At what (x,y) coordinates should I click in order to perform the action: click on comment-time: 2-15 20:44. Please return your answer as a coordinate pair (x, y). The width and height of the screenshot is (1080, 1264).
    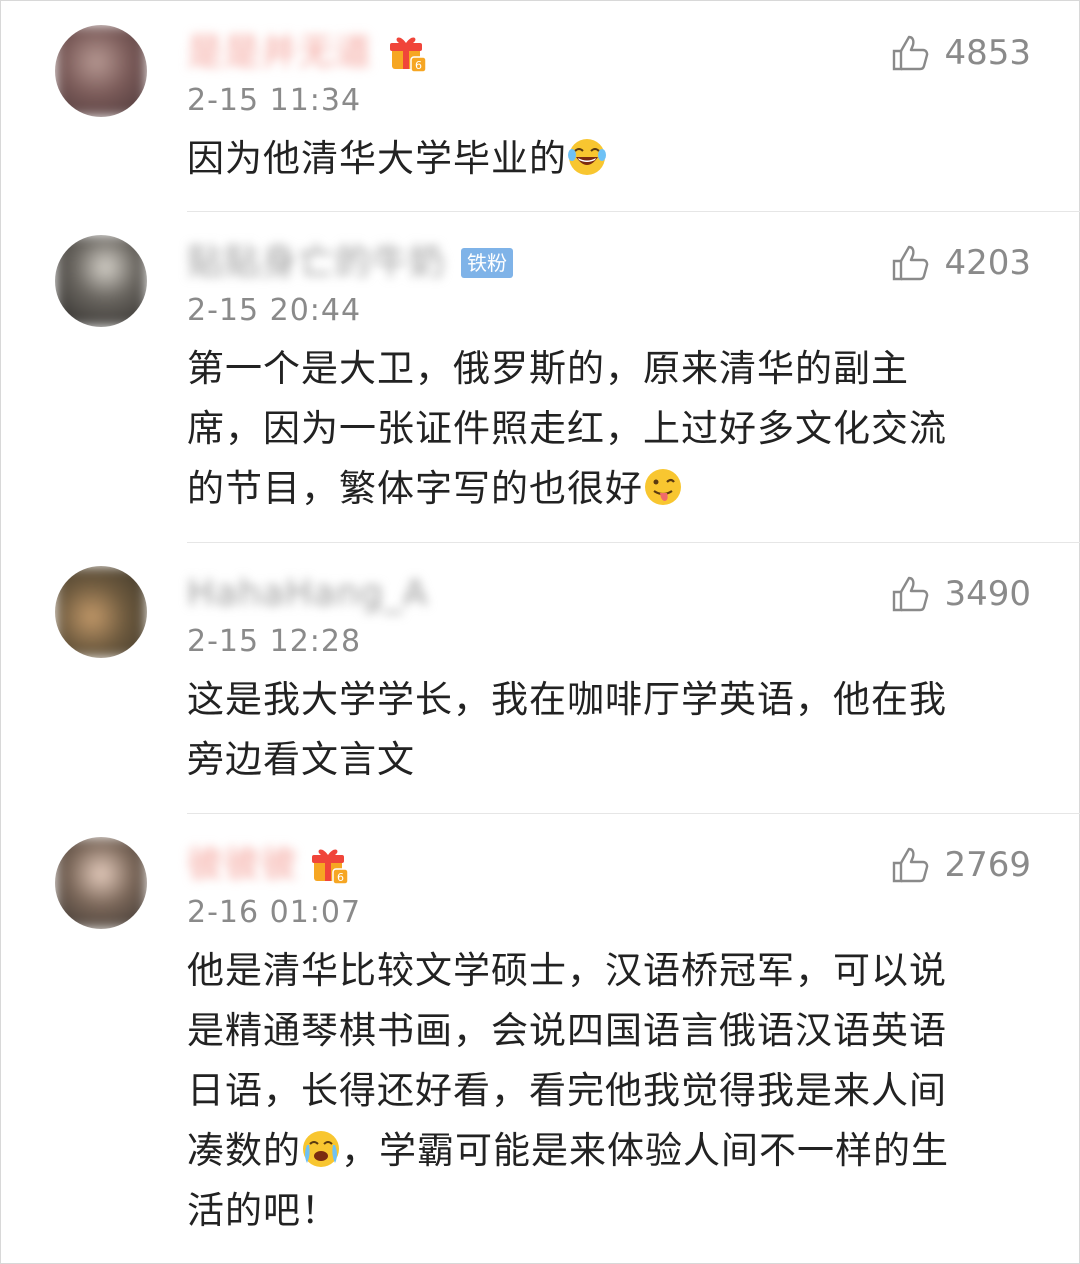
    Looking at the image, I should click on (274, 310).